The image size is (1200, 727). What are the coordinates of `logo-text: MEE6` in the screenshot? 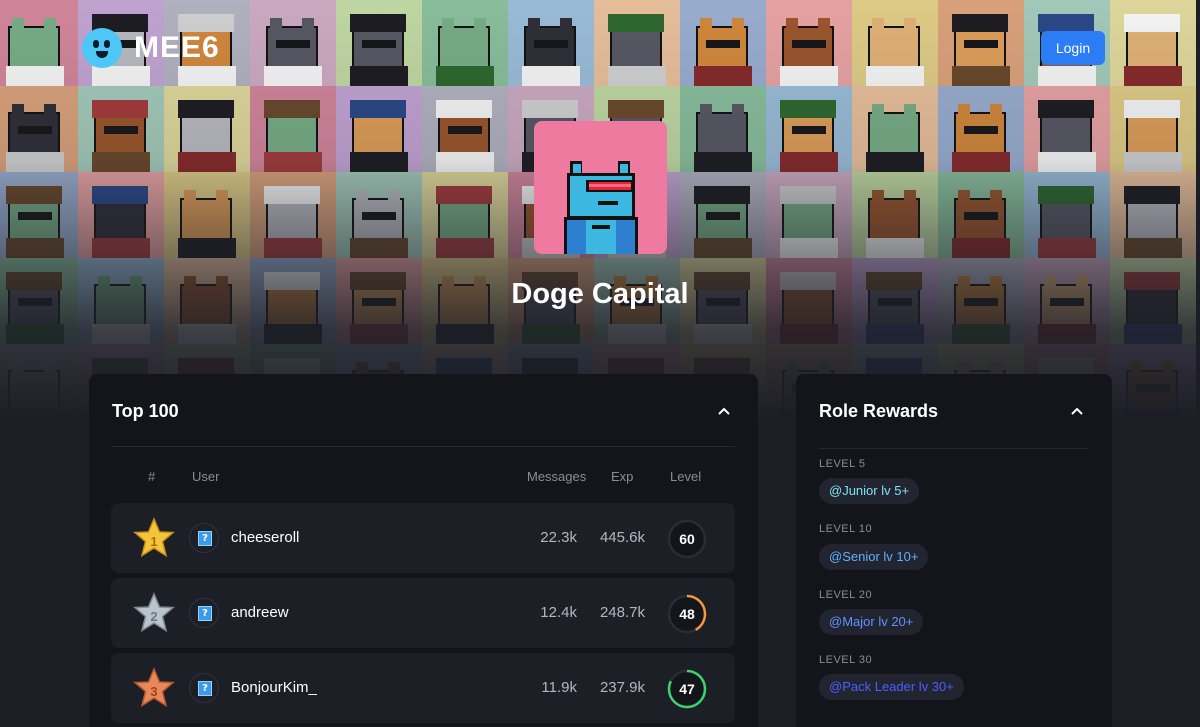 It's located at (177, 47).